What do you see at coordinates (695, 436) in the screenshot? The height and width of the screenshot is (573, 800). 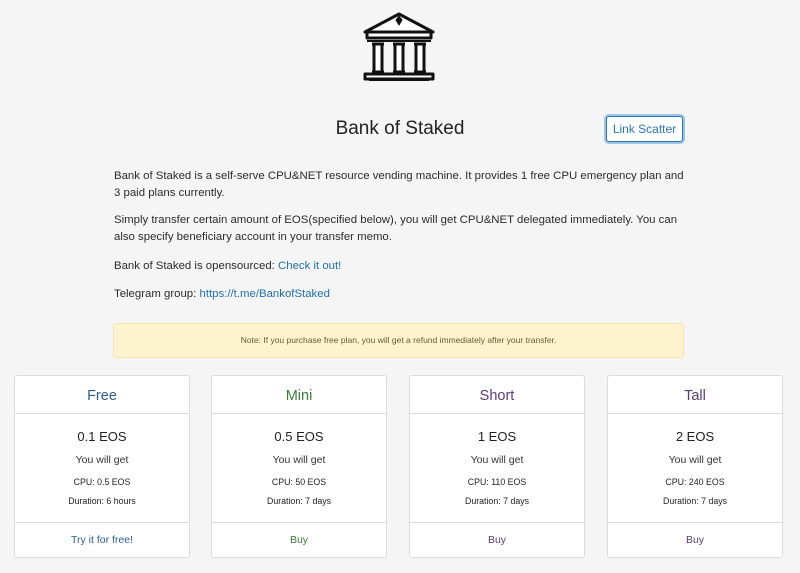 I see `plan-price: 2 EOS` at bounding box center [695, 436].